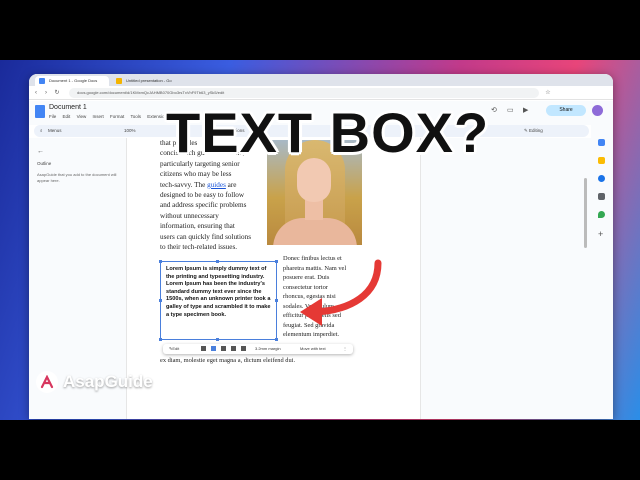 The height and width of the screenshot is (480, 640). I want to click on overlay-title: TEXT BOX?, so click(328, 132).